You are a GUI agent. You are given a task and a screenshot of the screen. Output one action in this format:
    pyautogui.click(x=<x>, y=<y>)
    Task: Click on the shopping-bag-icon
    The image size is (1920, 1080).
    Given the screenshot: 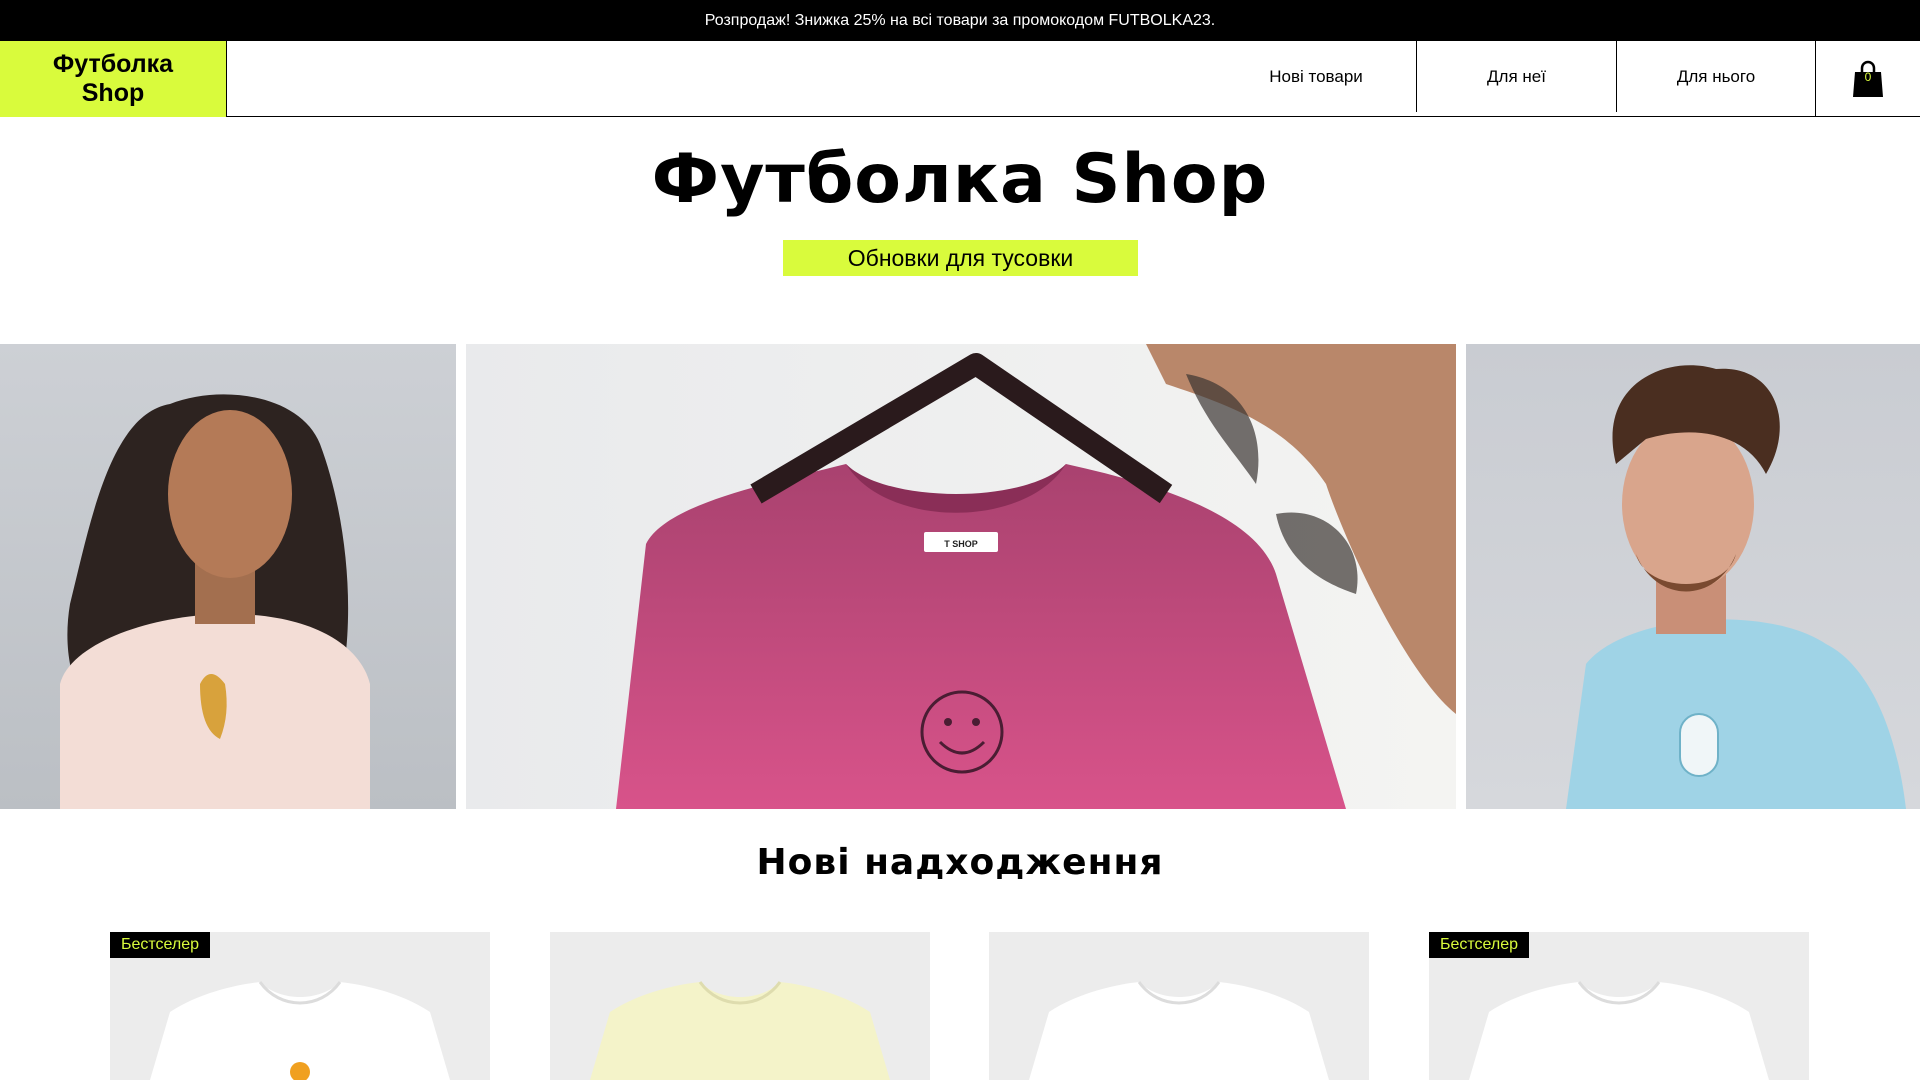 What is the action you would take?
    pyautogui.click(x=1868, y=78)
    